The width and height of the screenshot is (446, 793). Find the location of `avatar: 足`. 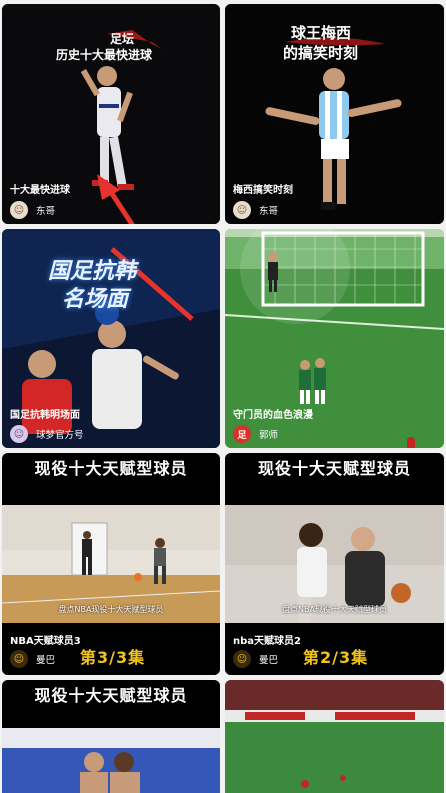

avatar: 足 is located at coordinates (242, 434).